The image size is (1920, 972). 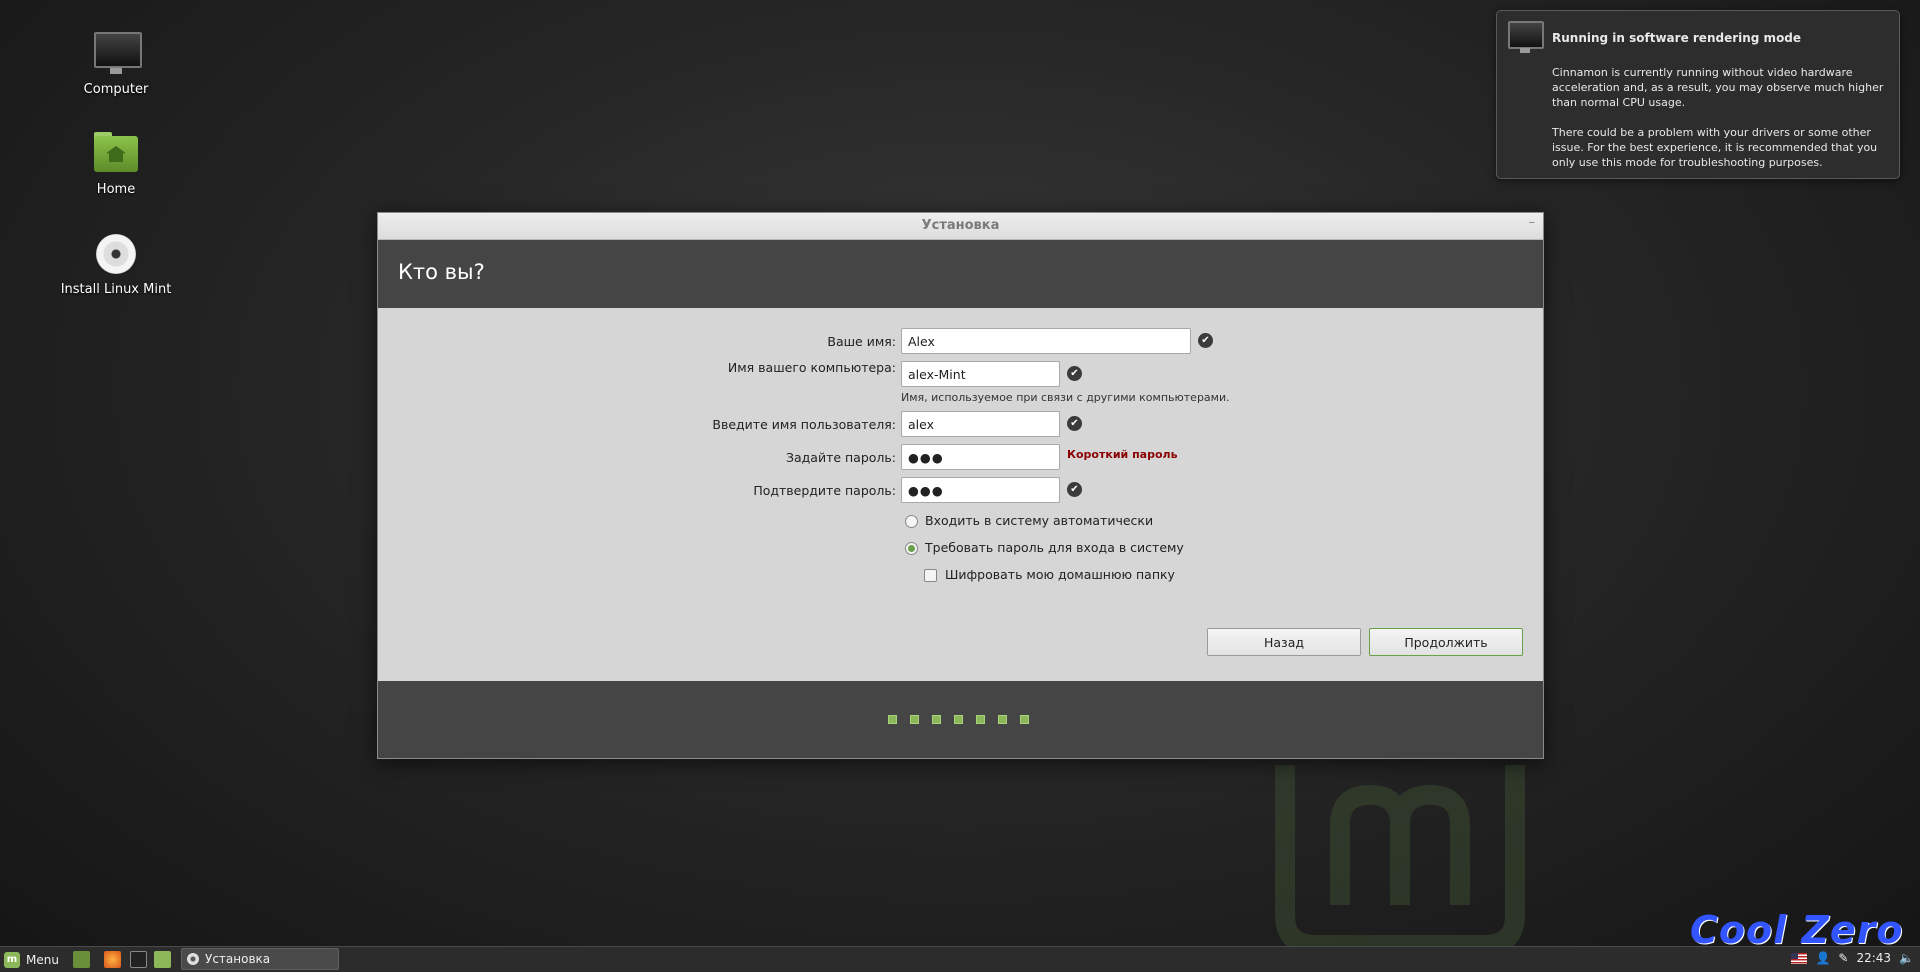 I want to click on system-tray: 👤 ✎ 22:43 🔈, so click(x=1852, y=958).